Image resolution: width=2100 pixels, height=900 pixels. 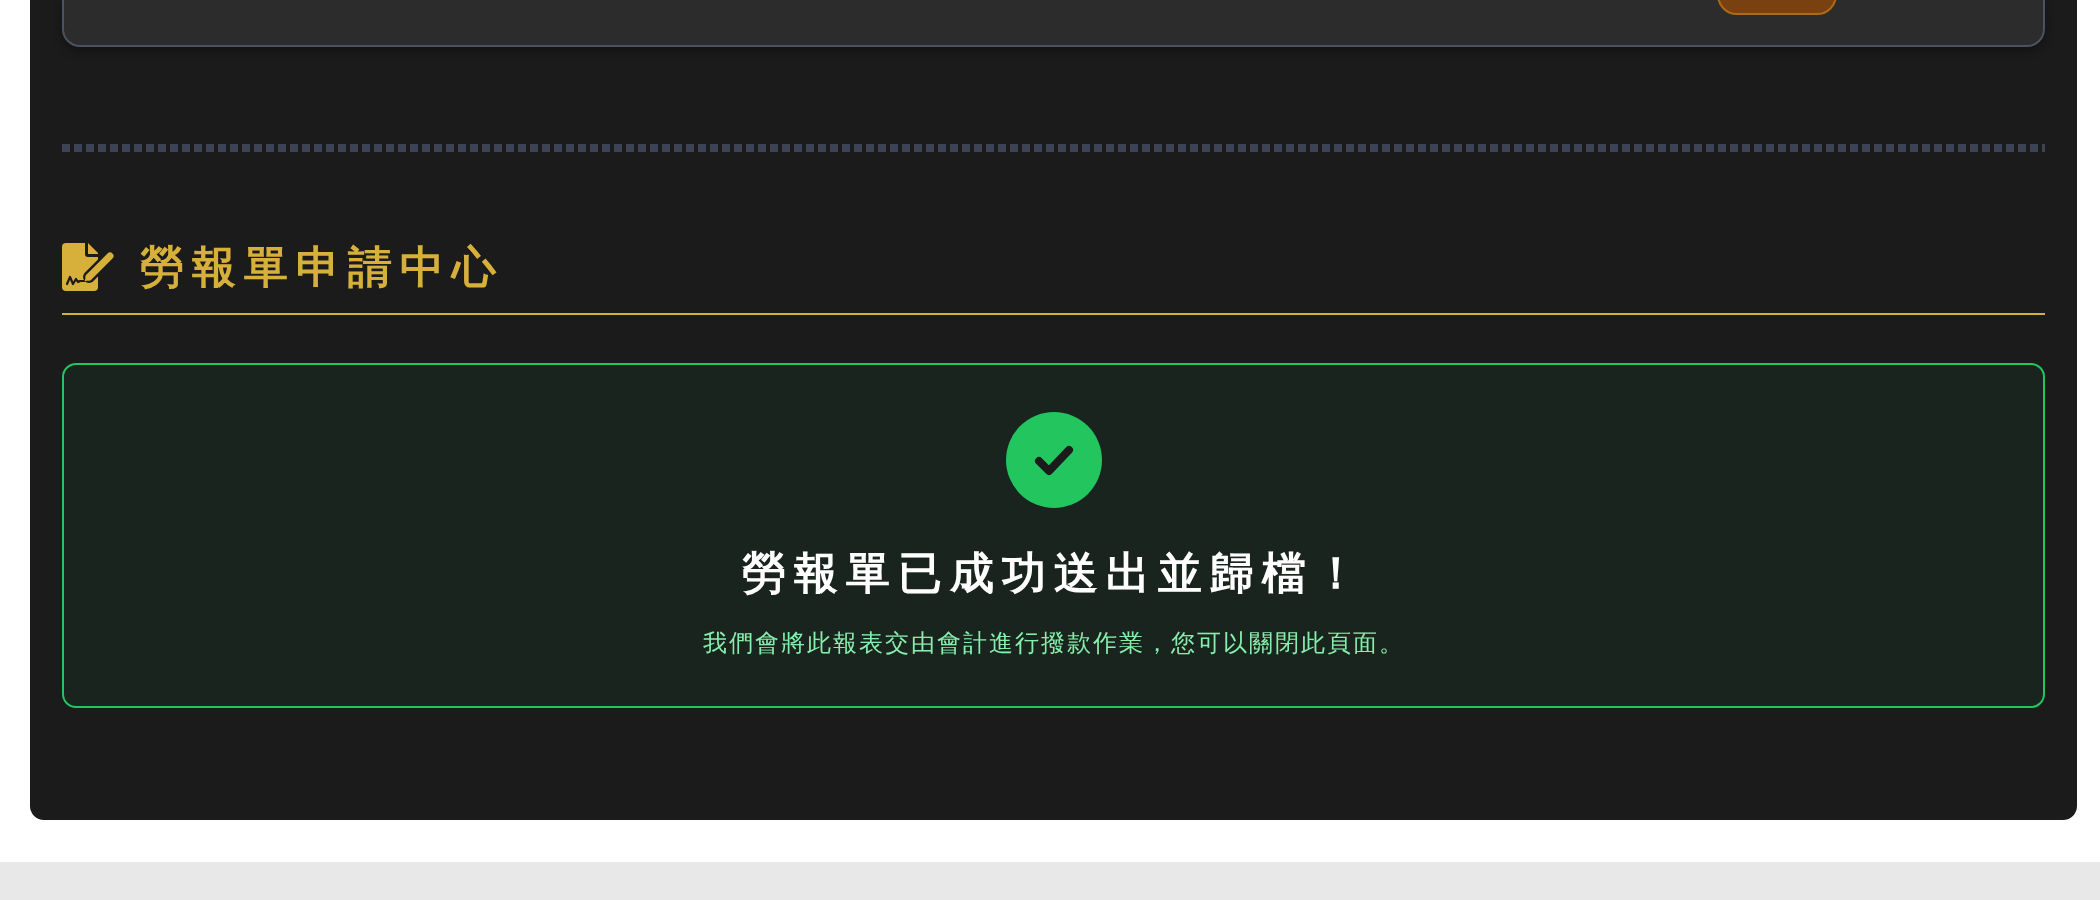 I want to click on result-title: 勞報單已成功送出並歸檔！, so click(x=1053, y=573).